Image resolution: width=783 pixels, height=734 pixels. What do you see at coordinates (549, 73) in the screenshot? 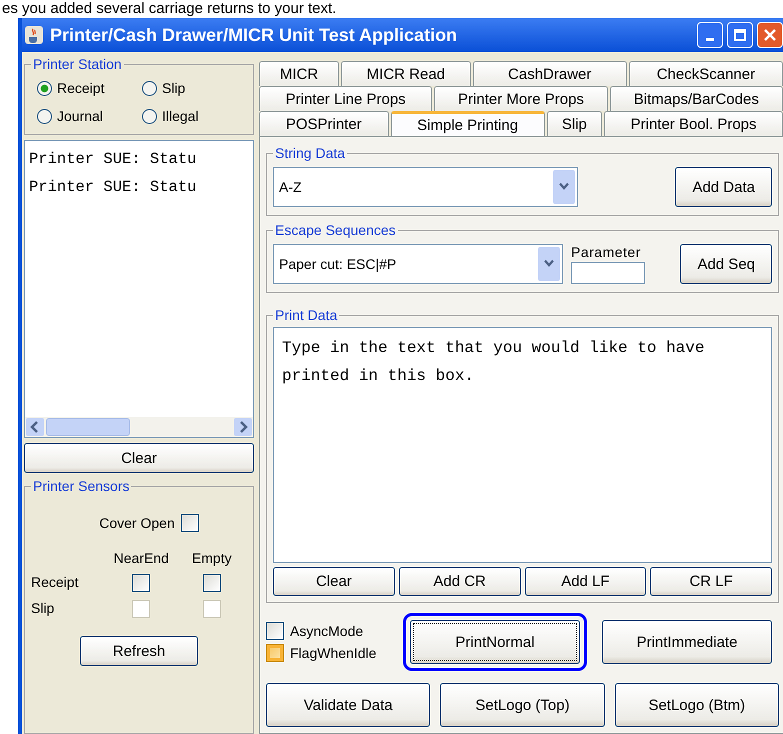
I see `tab: CashDrawer` at bounding box center [549, 73].